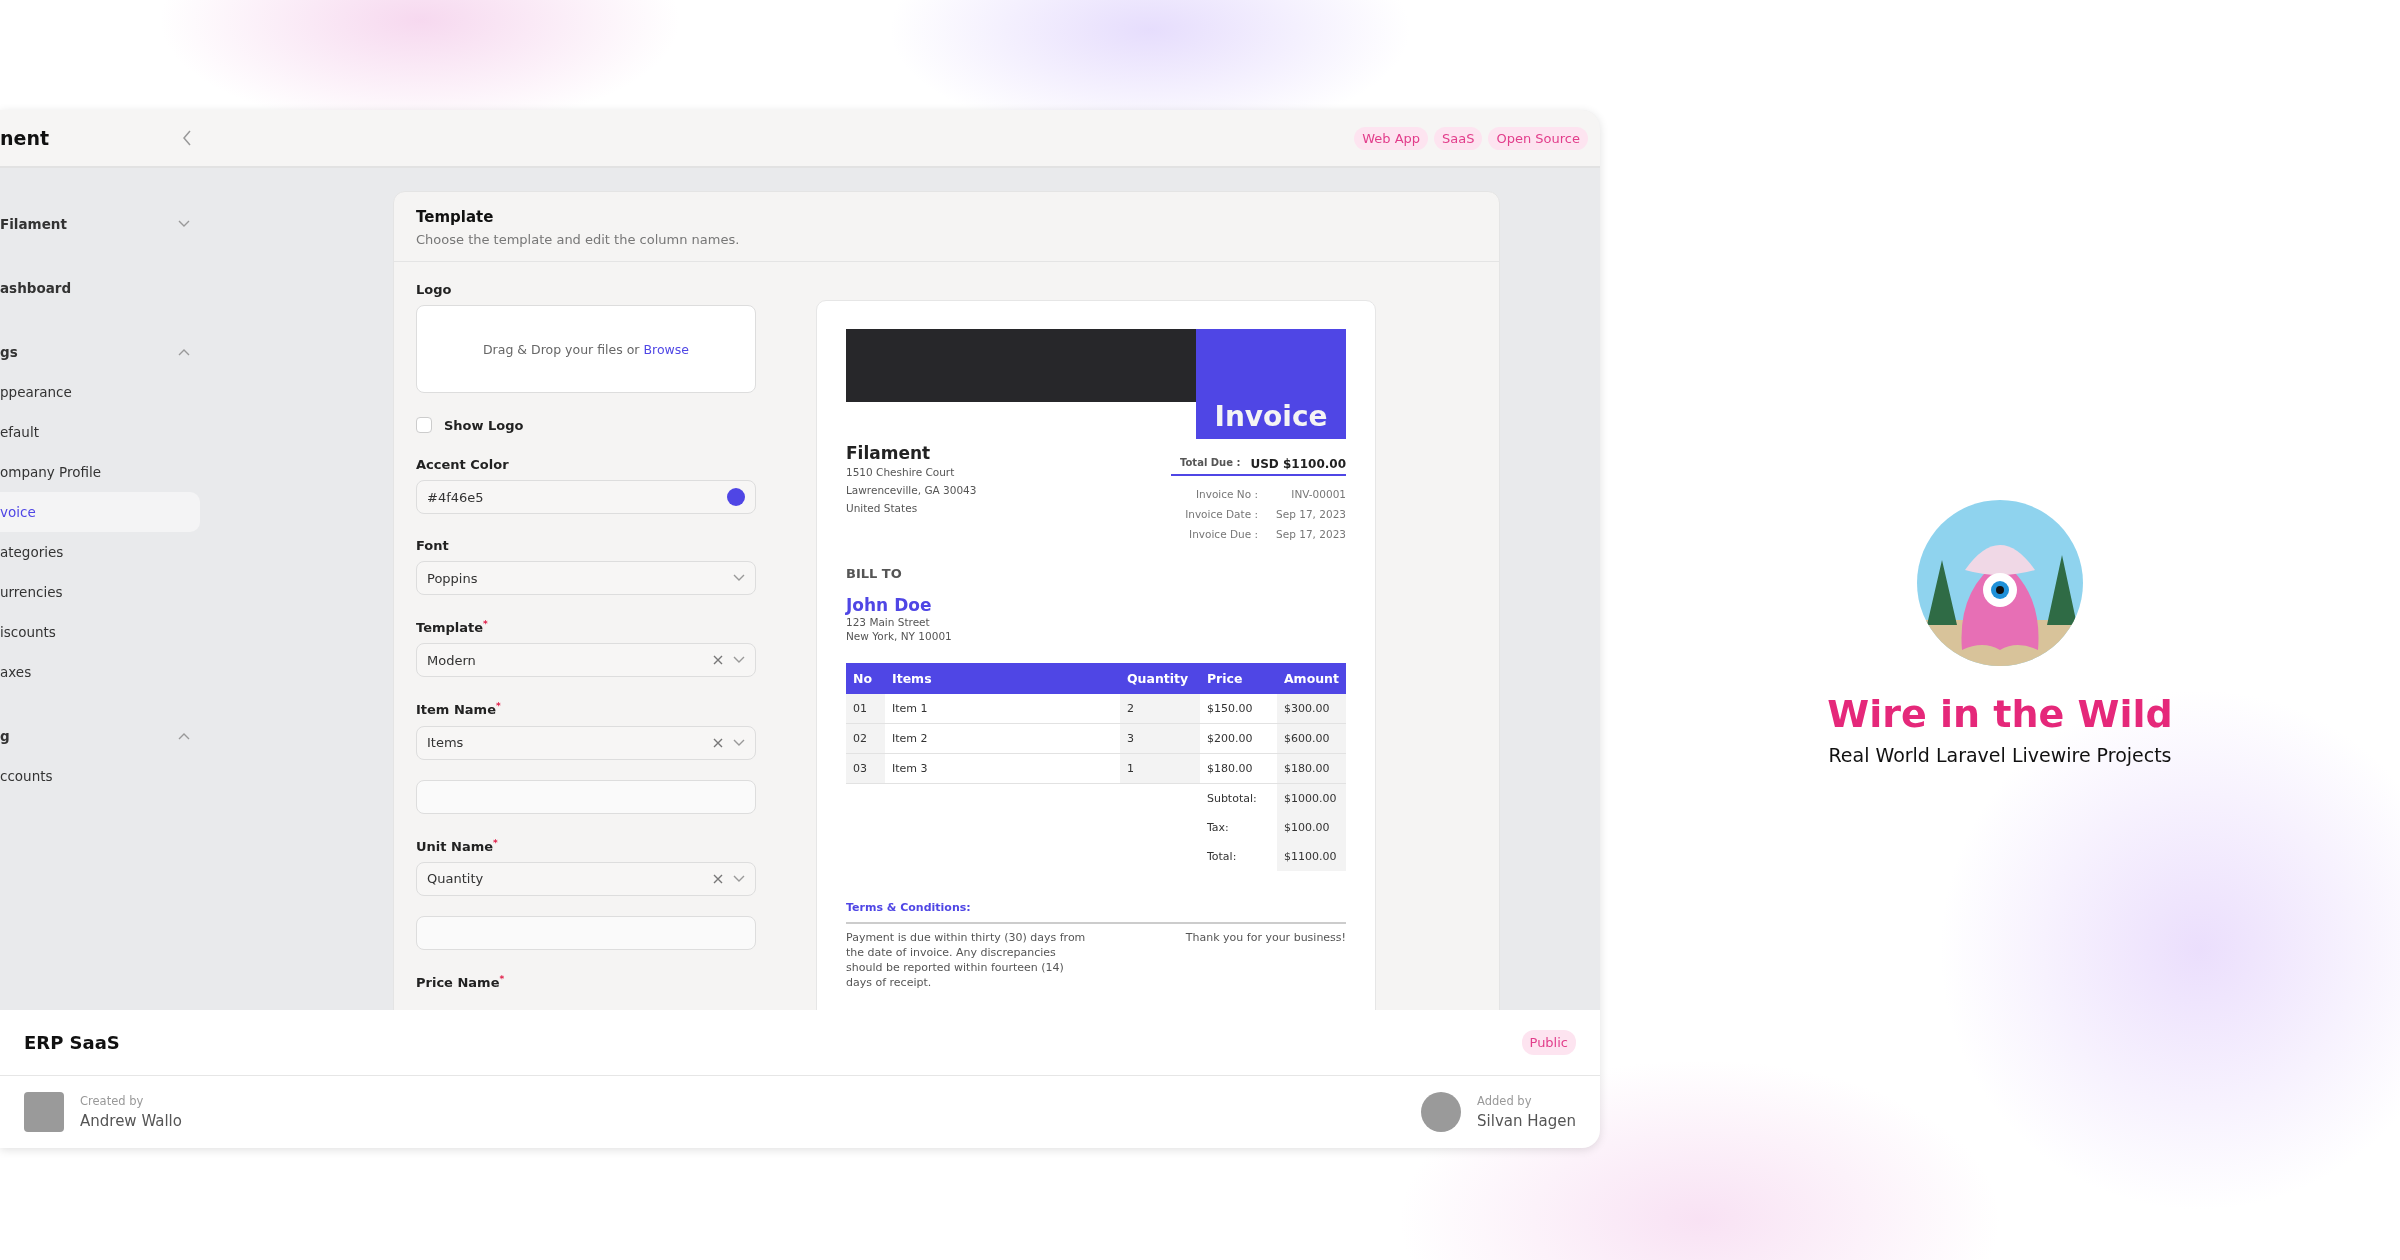  I want to click on adder-name: Silvan Hagen, so click(1526, 1121).